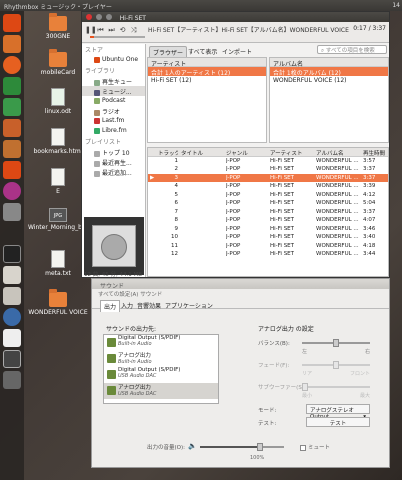  I want to click on window-titlebar: Hi-Fi SET, so click(235, 17).